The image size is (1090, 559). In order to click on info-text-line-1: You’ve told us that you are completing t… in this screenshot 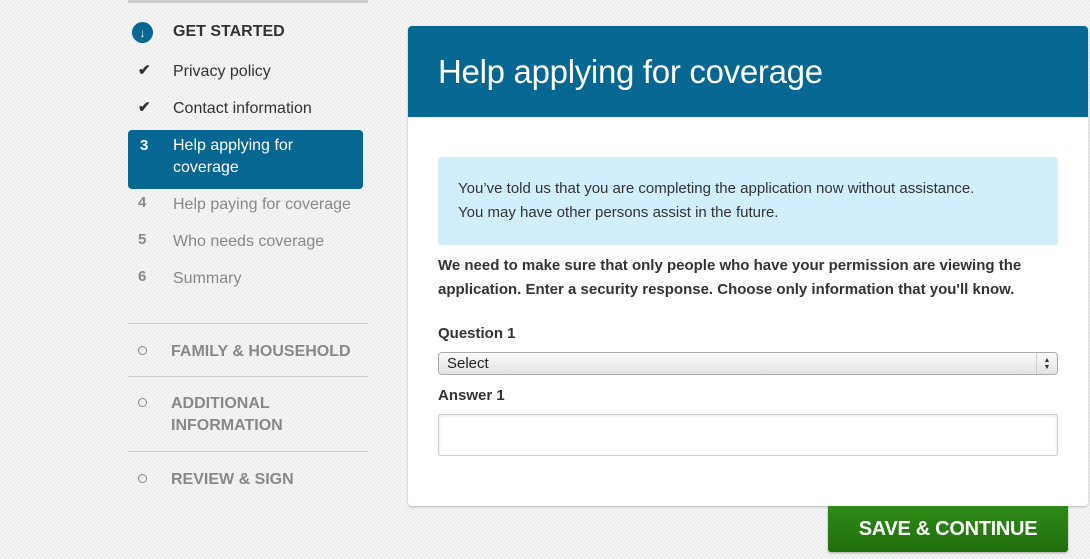, I will do `click(716, 188)`.